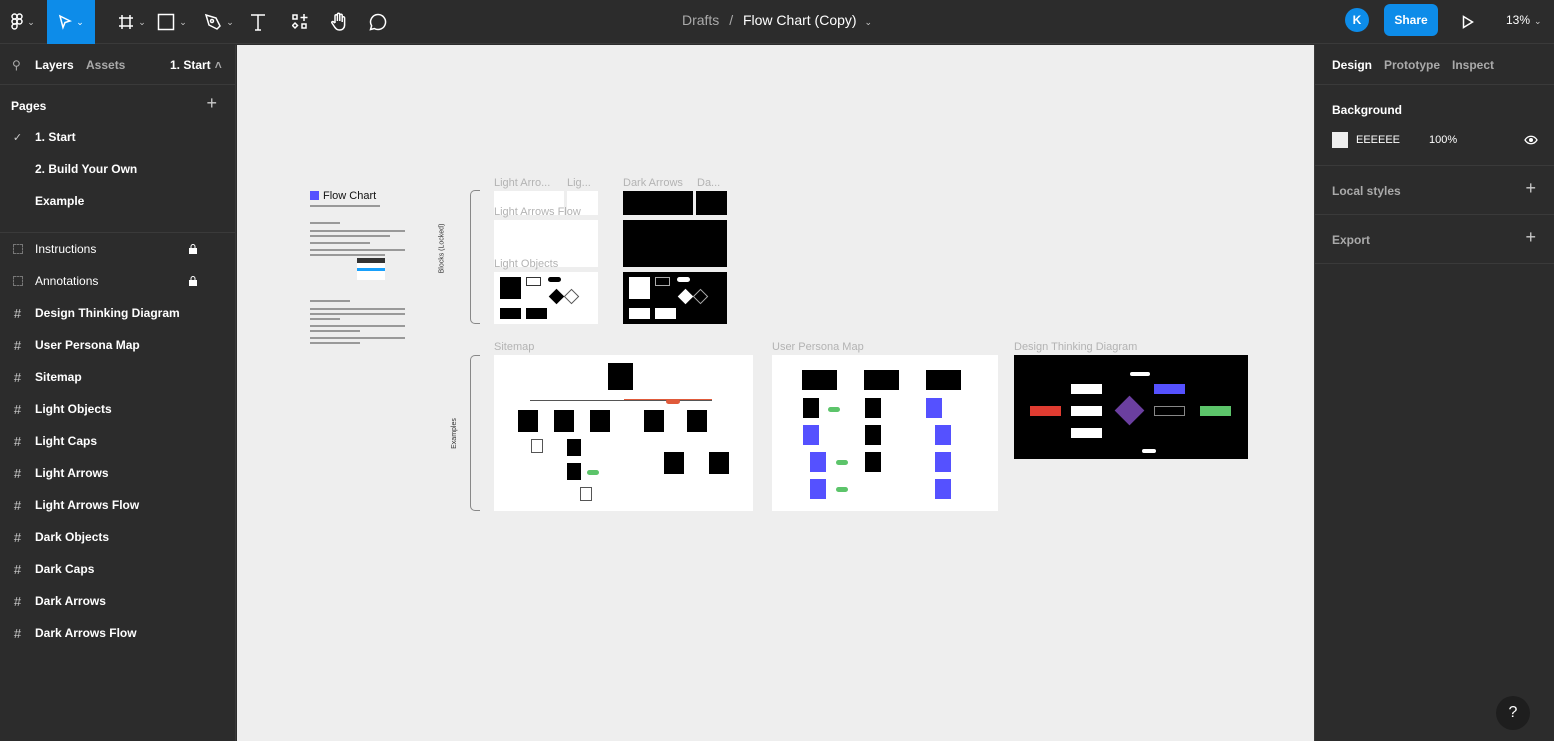  Describe the element at coordinates (1468, 22) in the screenshot. I see `present-button` at that location.